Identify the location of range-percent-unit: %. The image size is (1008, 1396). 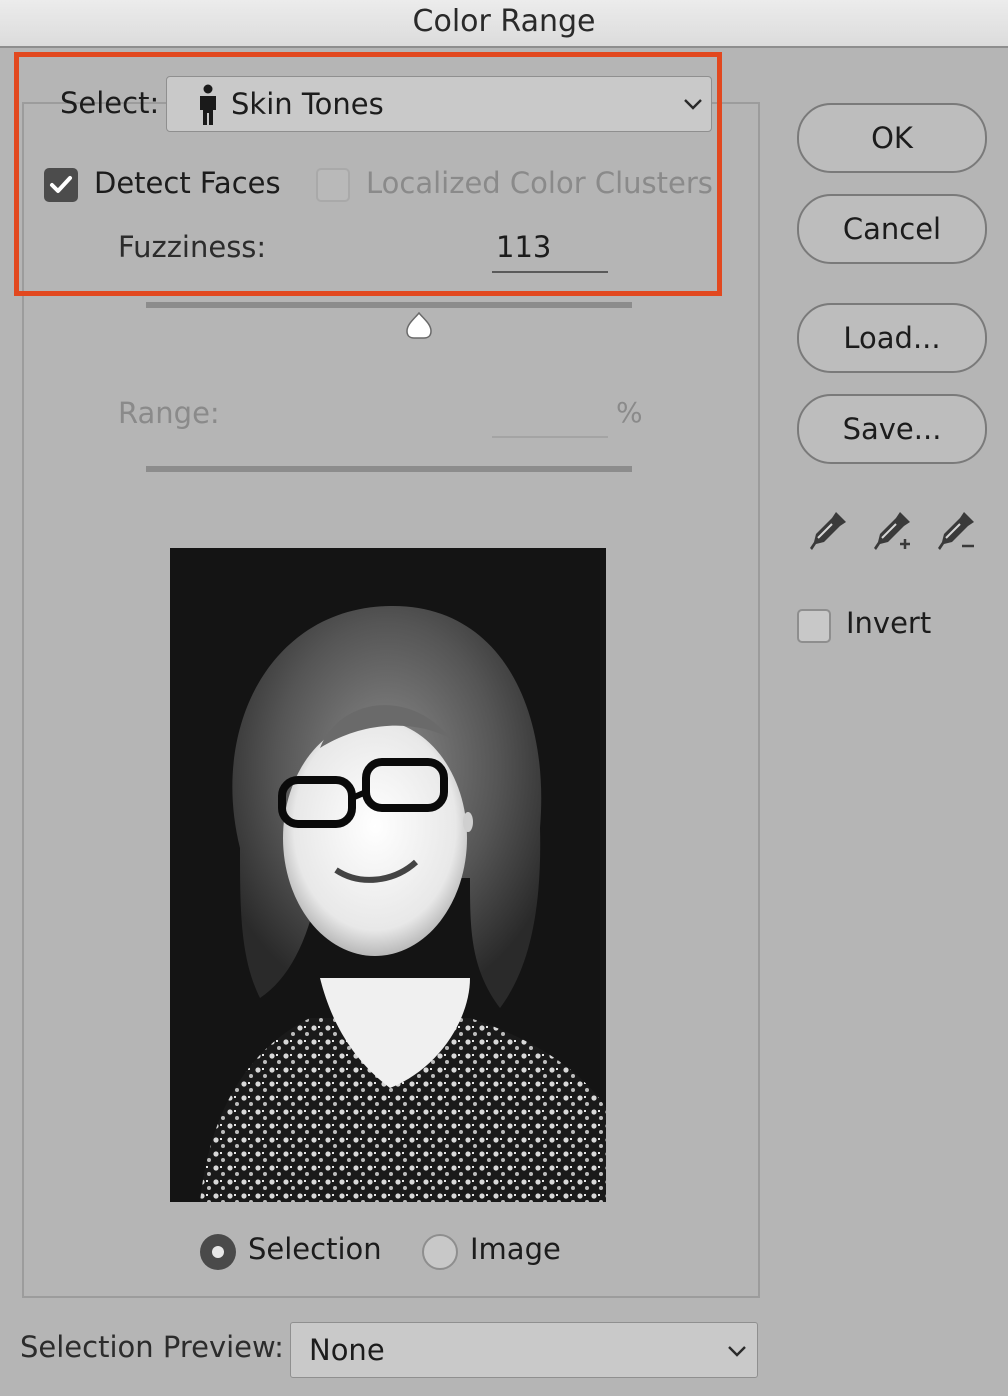
(629, 412).